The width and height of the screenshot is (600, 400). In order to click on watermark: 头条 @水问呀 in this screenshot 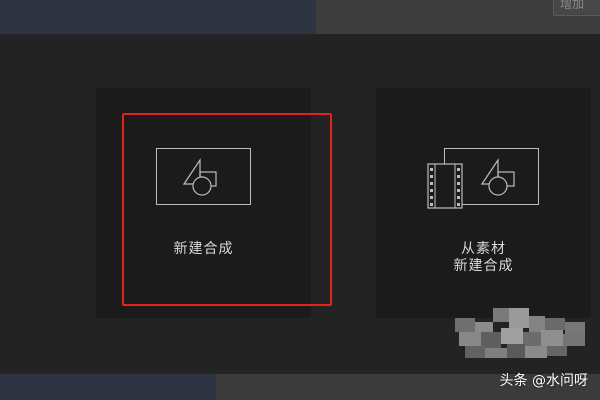, I will do `click(543, 381)`.